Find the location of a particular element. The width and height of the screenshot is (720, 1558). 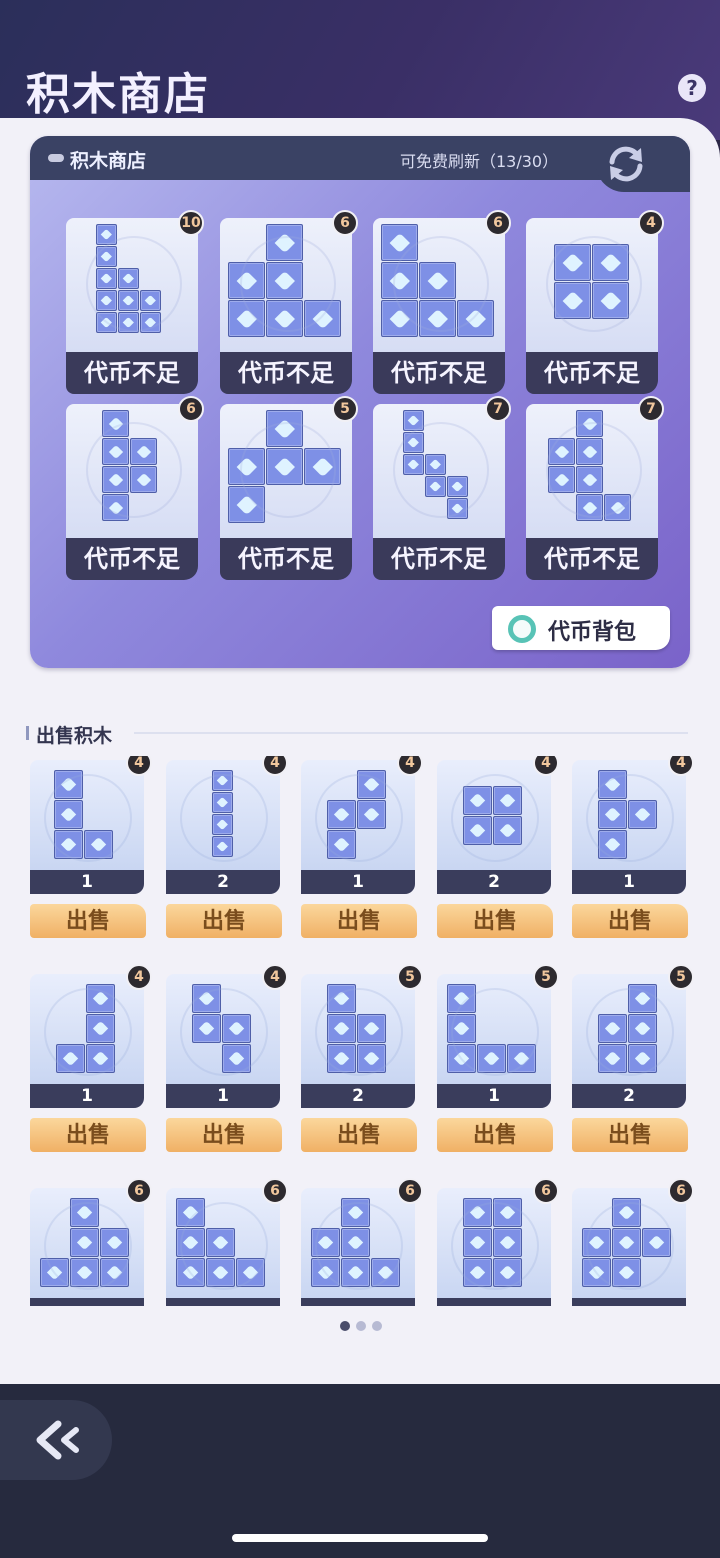

help-icon: ? is located at coordinates (692, 88).